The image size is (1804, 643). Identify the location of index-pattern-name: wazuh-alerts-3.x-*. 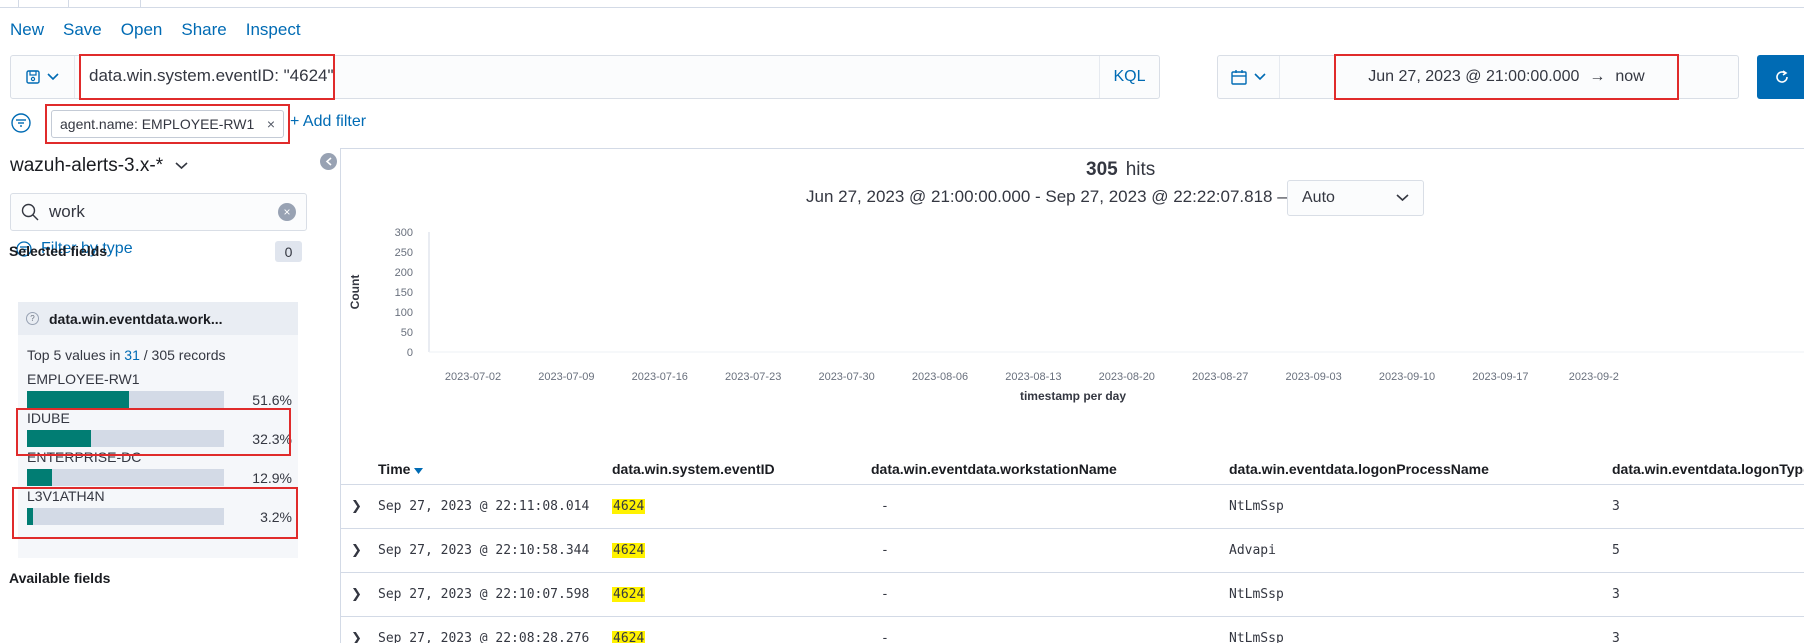
(87, 165).